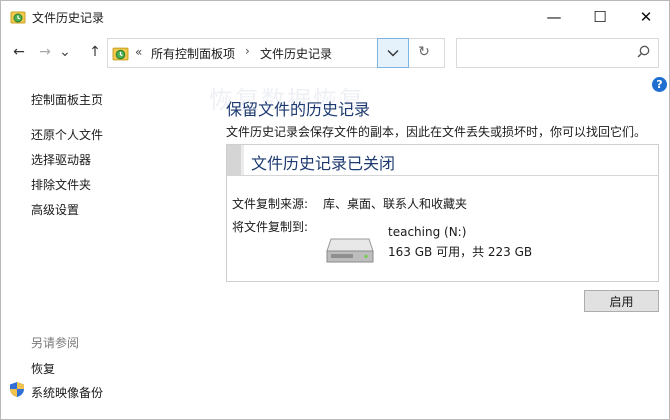 This screenshot has height=420, width=670. Describe the element at coordinates (554, 16) in the screenshot. I see `minimize-button: —` at that location.